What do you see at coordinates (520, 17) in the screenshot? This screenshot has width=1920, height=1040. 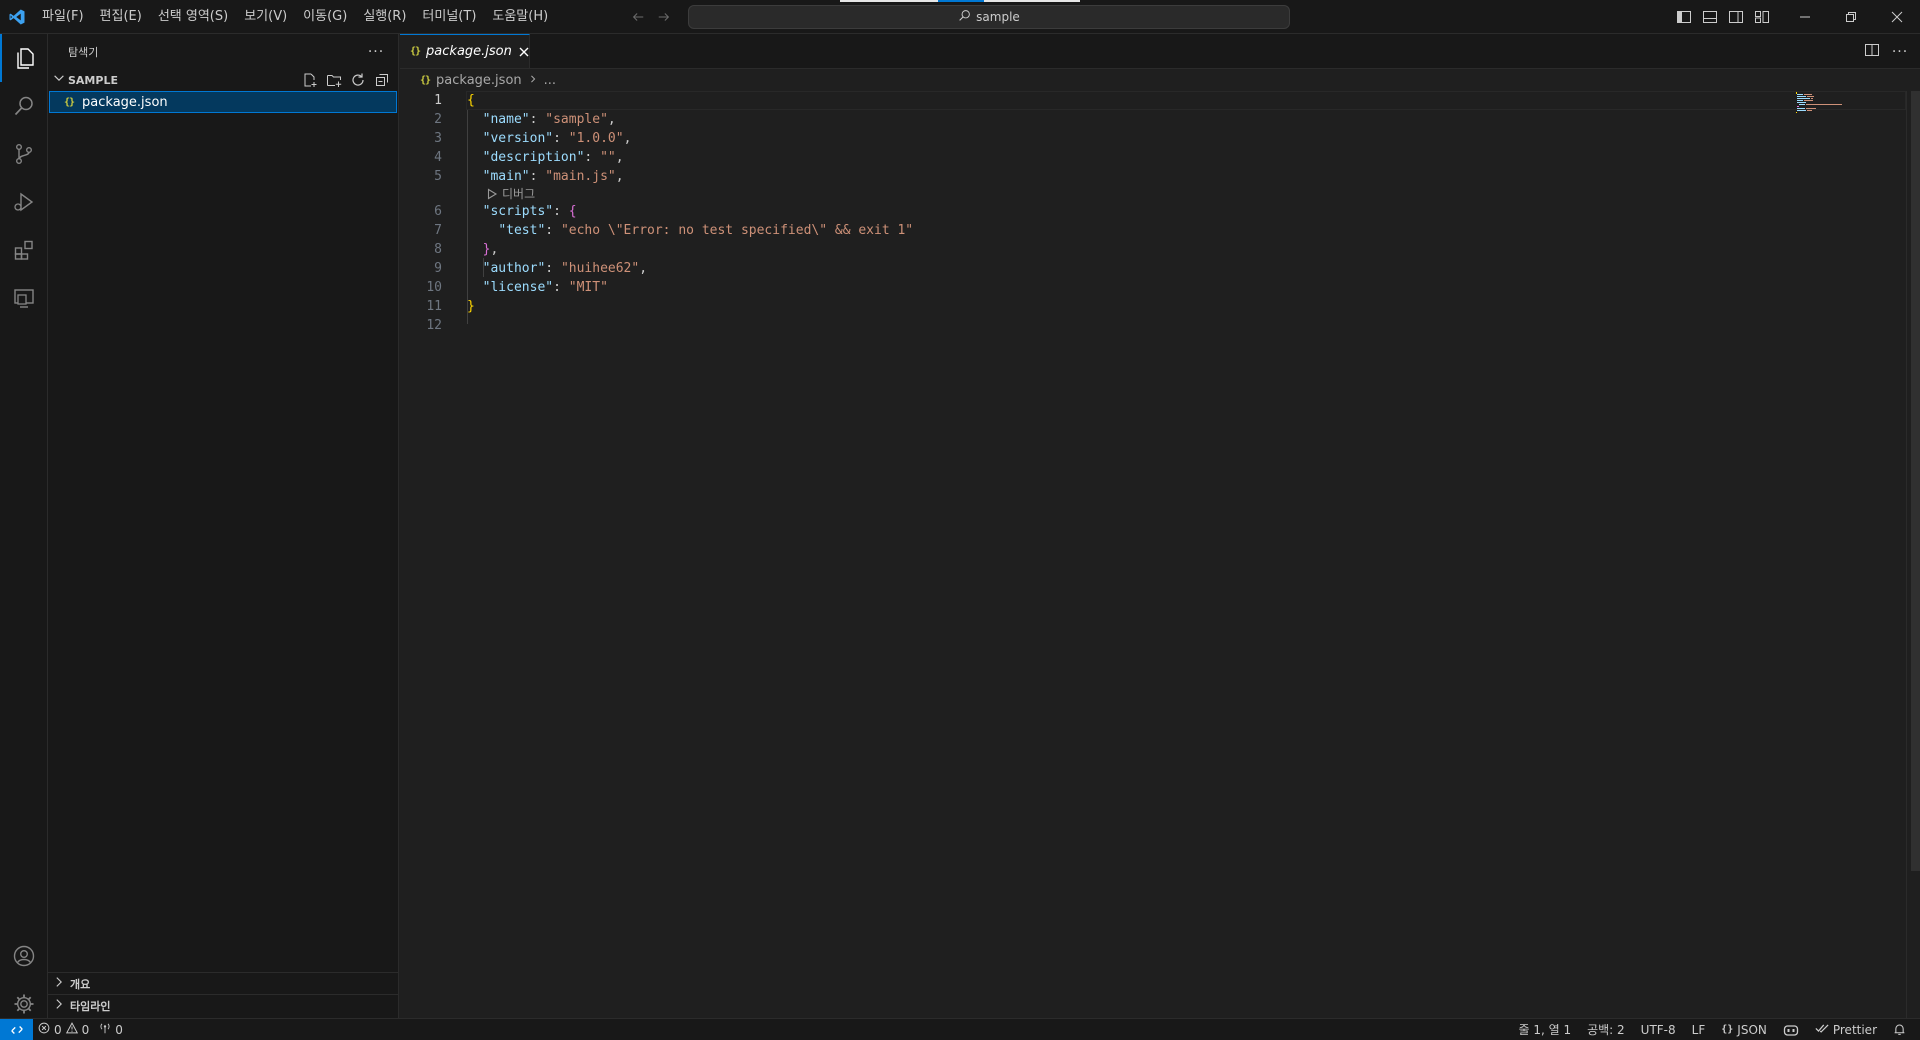 I see `menu-help: 도움말(H)` at bounding box center [520, 17].